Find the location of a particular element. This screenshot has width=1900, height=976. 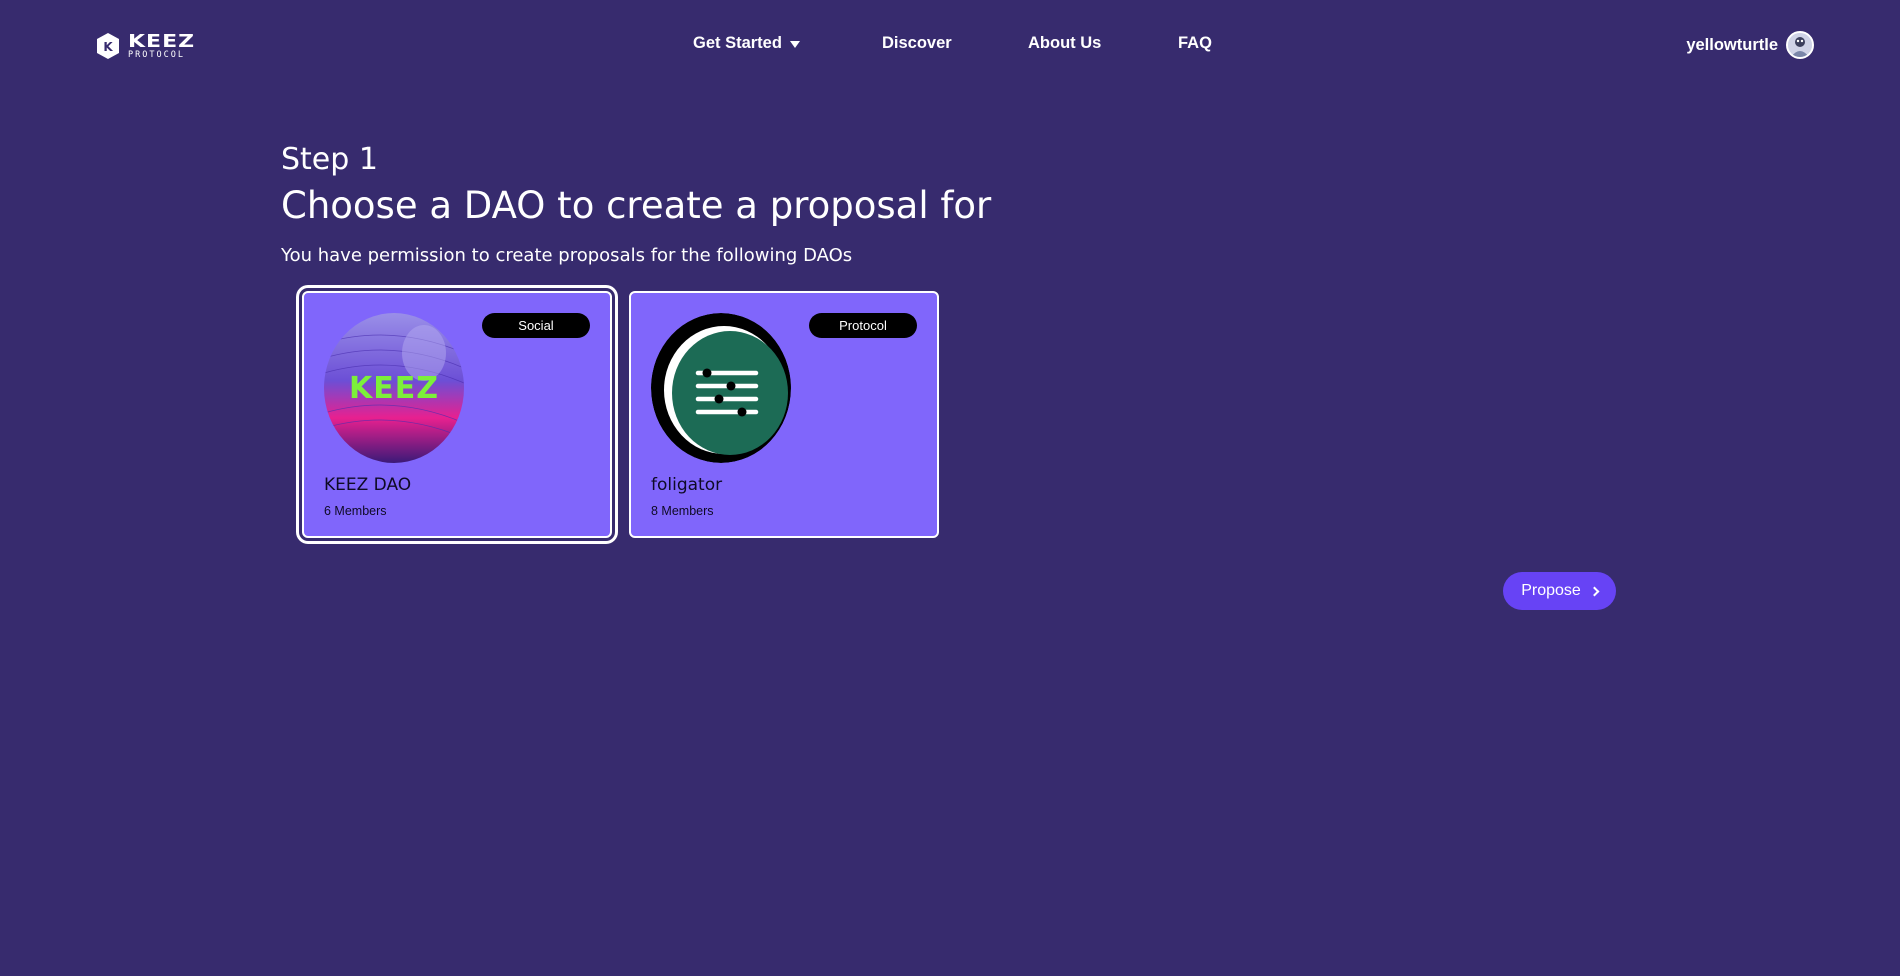

nav-about-us: About Us is located at coordinates (1064, 43).